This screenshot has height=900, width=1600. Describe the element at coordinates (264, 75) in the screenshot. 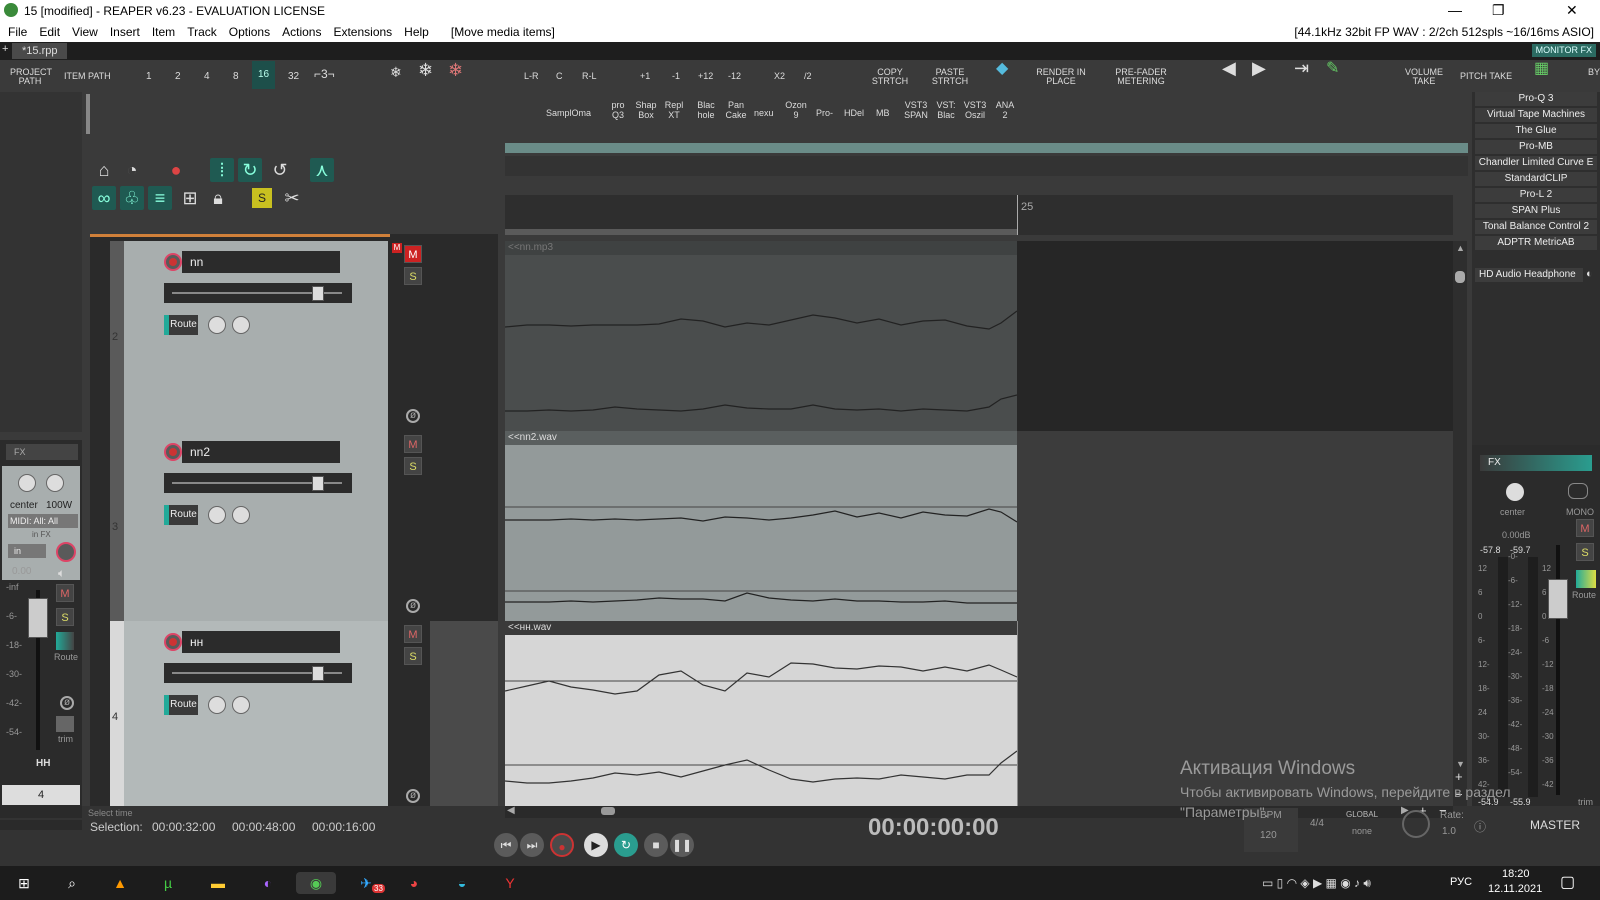

I see `grid-16-button: 16` at that location.